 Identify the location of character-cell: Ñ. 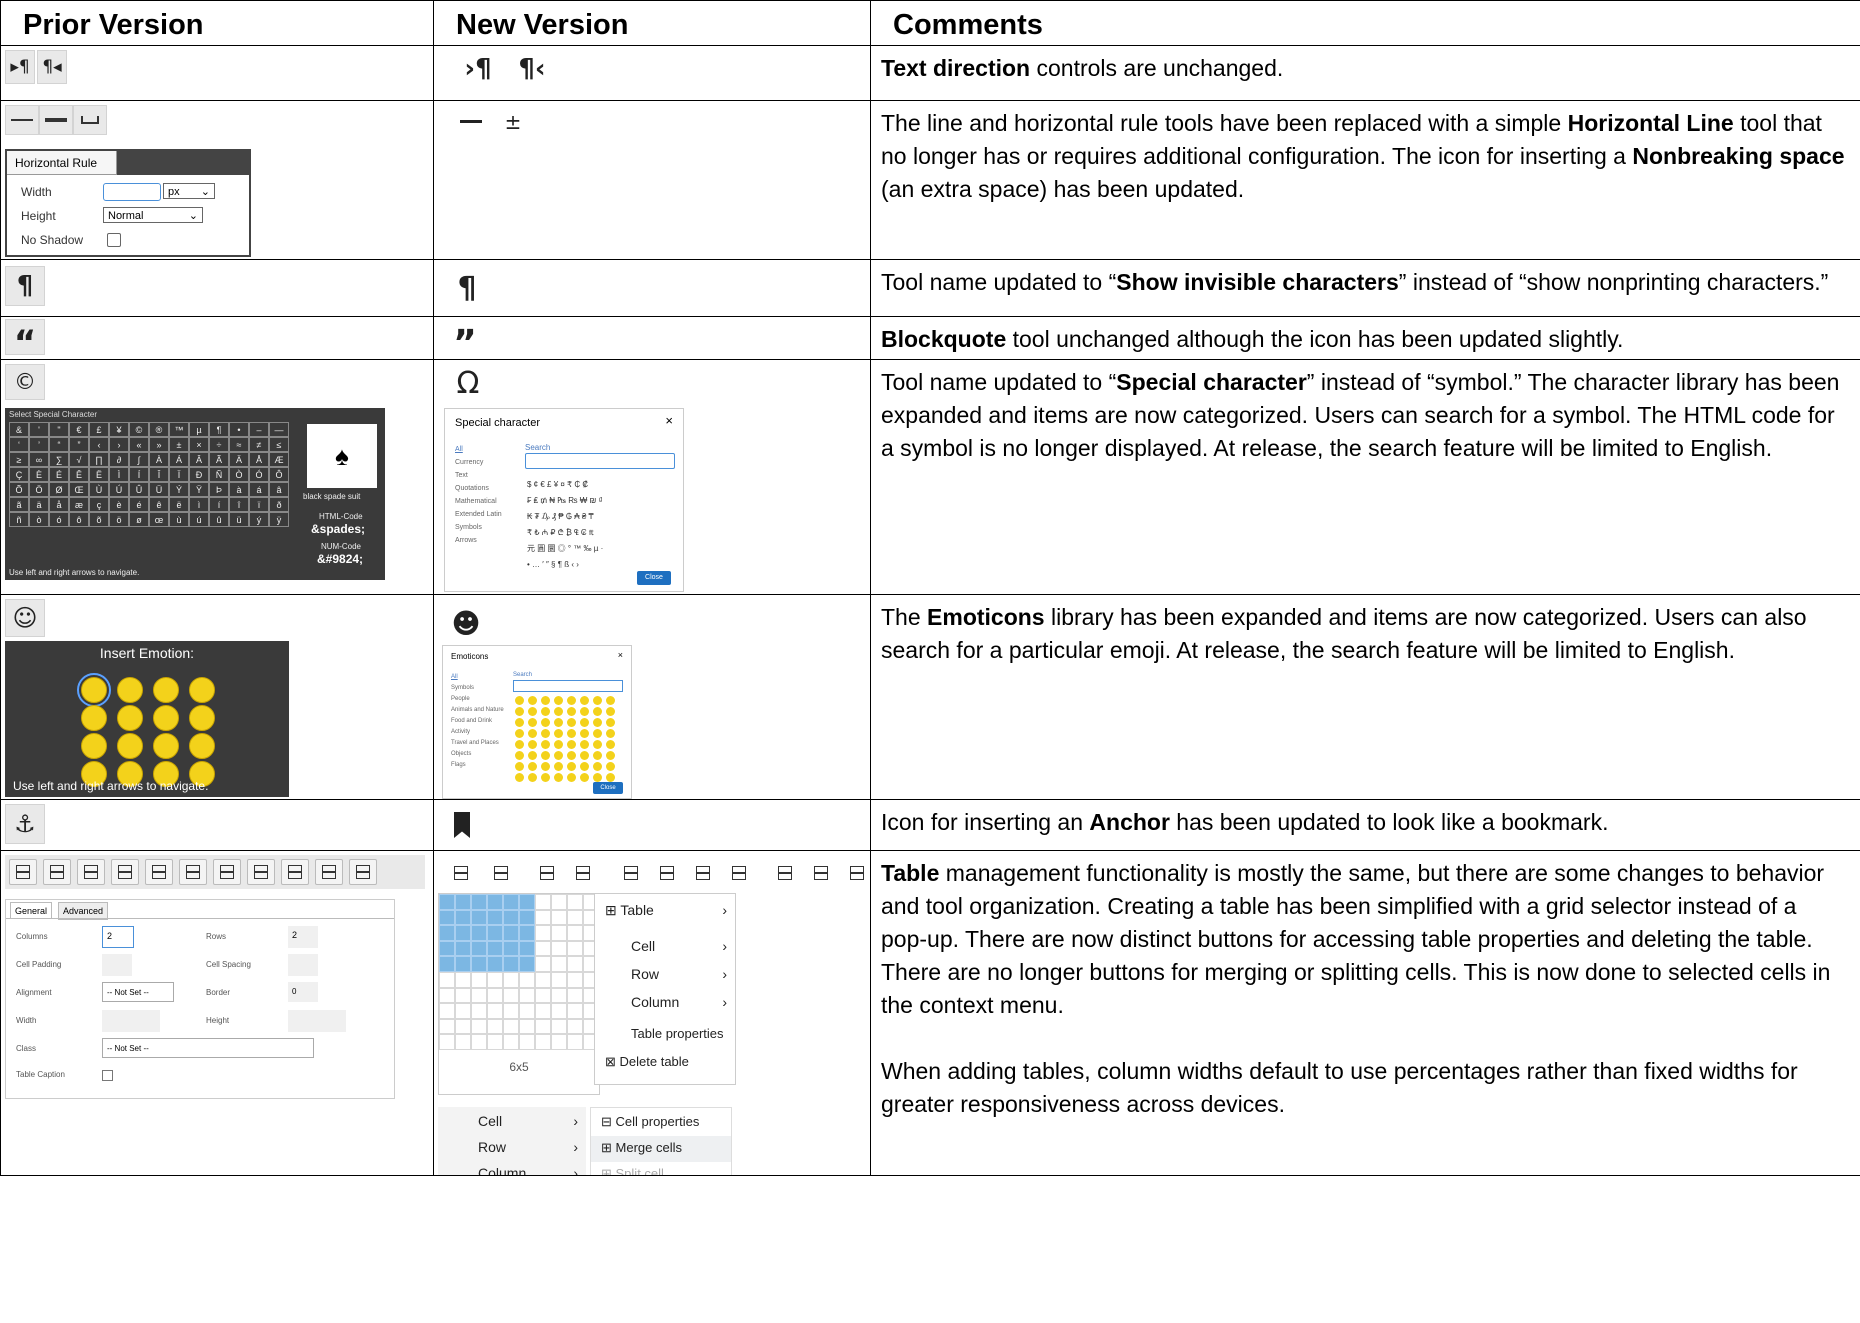
(219, 474).